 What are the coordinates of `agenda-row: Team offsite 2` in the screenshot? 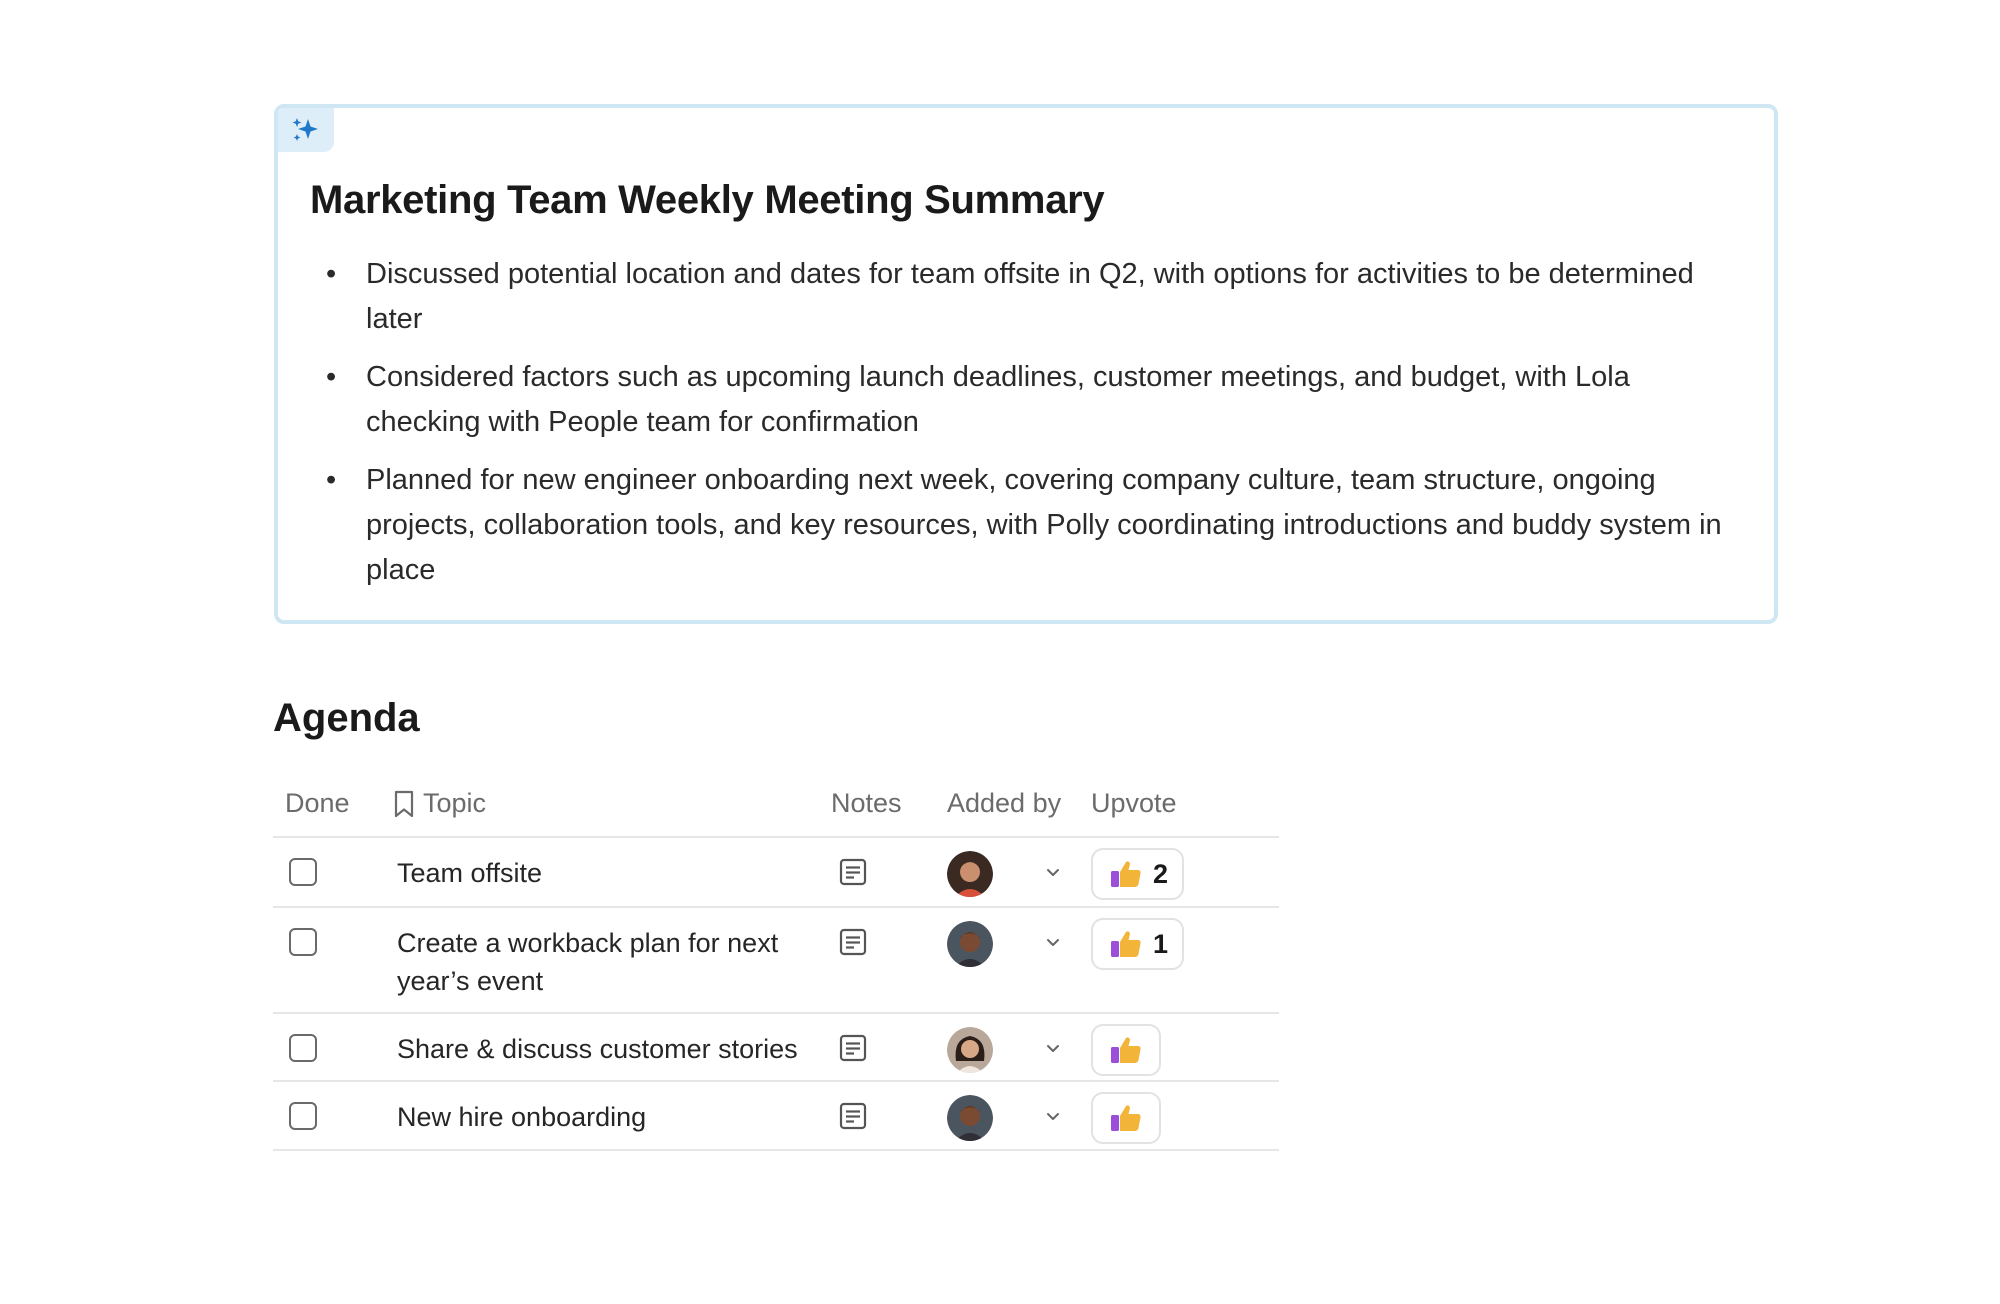 It's located at (776, 873).